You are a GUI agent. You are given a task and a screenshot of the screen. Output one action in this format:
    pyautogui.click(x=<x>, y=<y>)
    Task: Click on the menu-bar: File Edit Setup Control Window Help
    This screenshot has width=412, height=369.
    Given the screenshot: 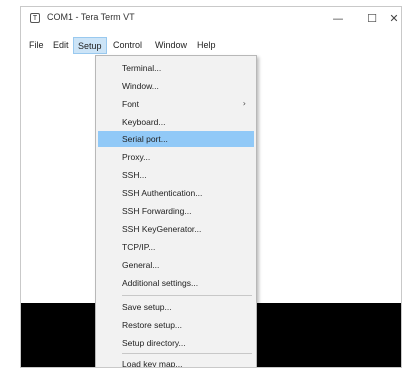 What is the action you would take?
    pyautogui.click(x=211, y=45)
    